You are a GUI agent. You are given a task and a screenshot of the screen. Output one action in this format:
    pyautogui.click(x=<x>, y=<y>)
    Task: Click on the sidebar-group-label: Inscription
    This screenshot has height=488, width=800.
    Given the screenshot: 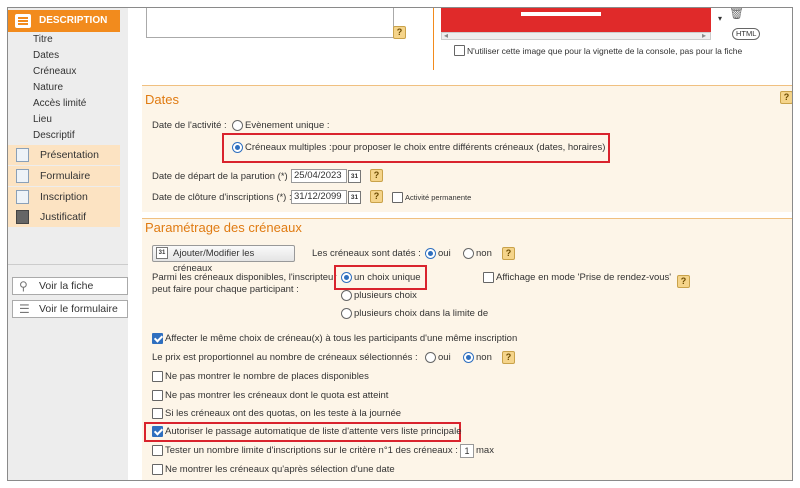 What is the action you would take?
    pyautogui.click(x=64, y=197)
    